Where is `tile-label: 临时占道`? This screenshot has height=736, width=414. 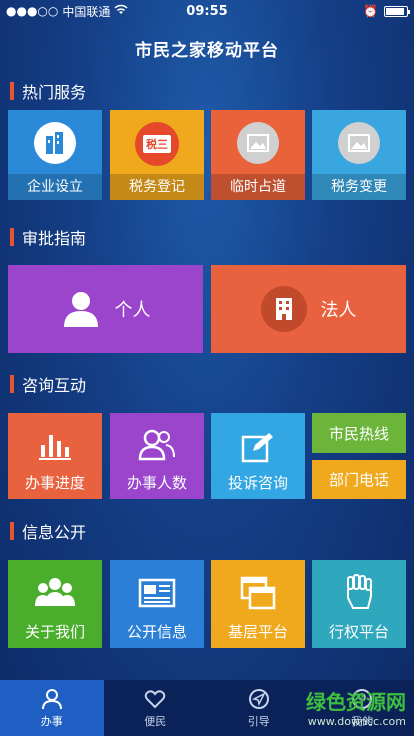
tile-label: 临时占道 is located at coordinates (258, 187).